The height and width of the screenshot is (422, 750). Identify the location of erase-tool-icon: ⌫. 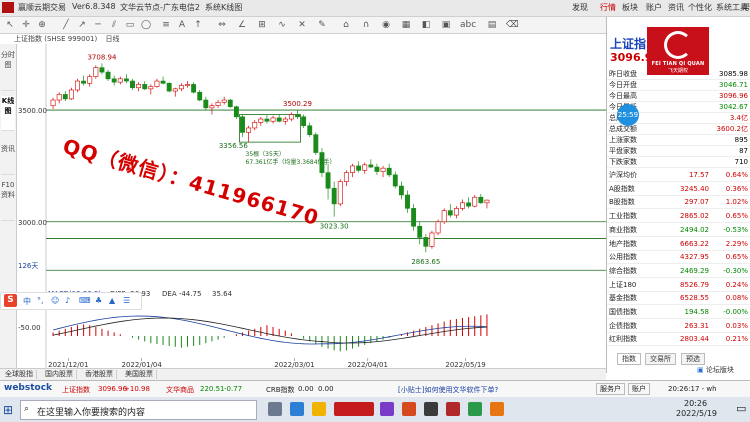
(512, 25).